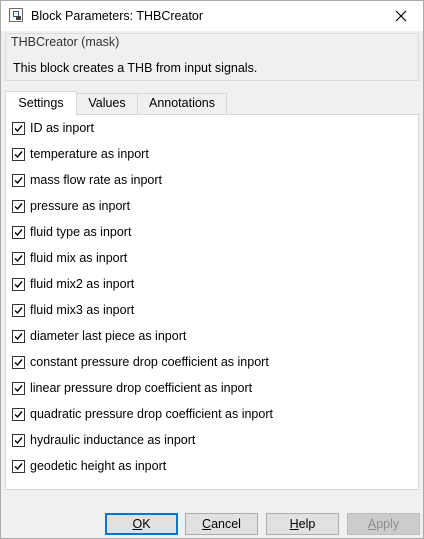 The image size is (424, 539). Describe the element at coordinates (98, 466) in the screenshot. I see `checkbox-label: geodetic height as inport` at that location.